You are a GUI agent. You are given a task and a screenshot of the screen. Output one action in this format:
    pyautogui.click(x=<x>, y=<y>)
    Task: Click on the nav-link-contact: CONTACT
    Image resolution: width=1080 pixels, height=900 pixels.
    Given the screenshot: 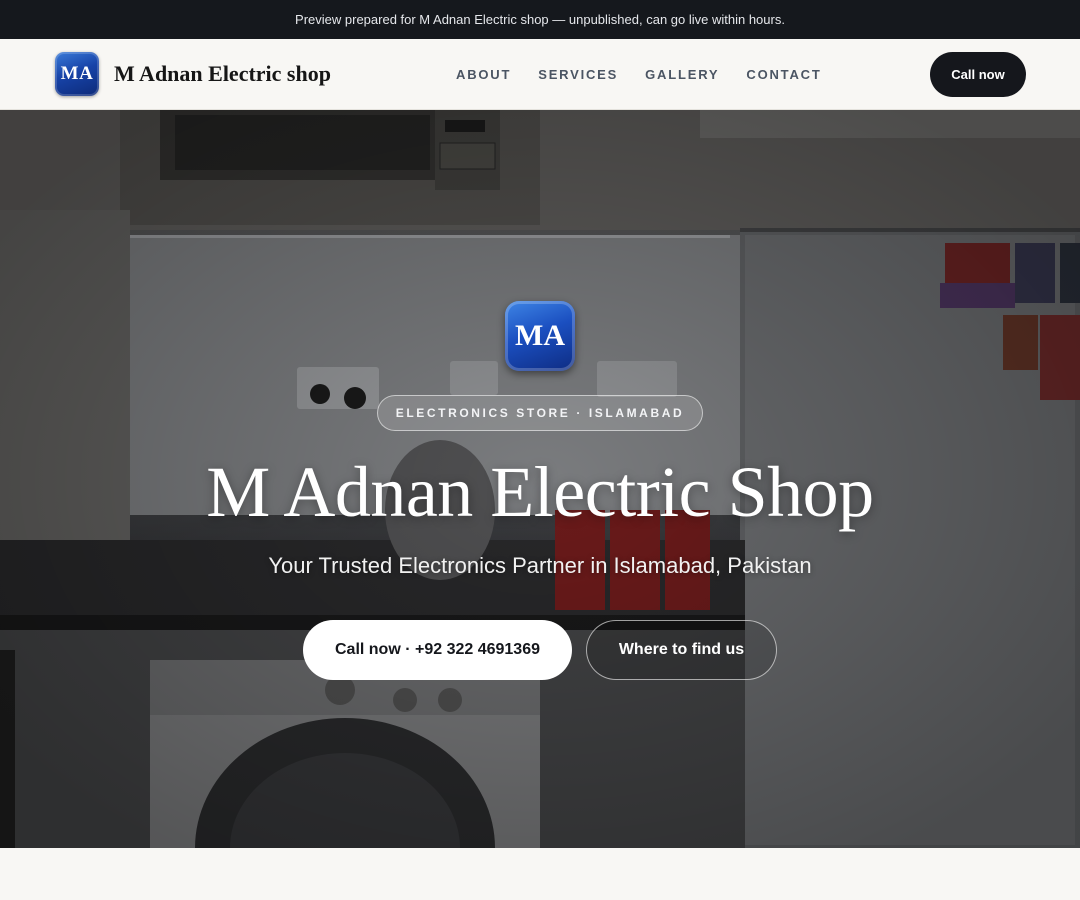 What is the action you would take?
    pyautogui.click(x=783, y=74)
    